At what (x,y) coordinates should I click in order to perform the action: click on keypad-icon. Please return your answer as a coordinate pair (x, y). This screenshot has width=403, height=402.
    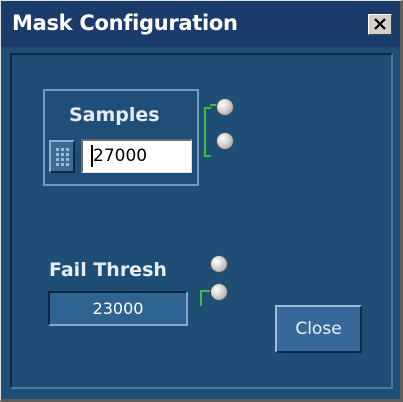
    Looking at the image, I should click on (62, 157).